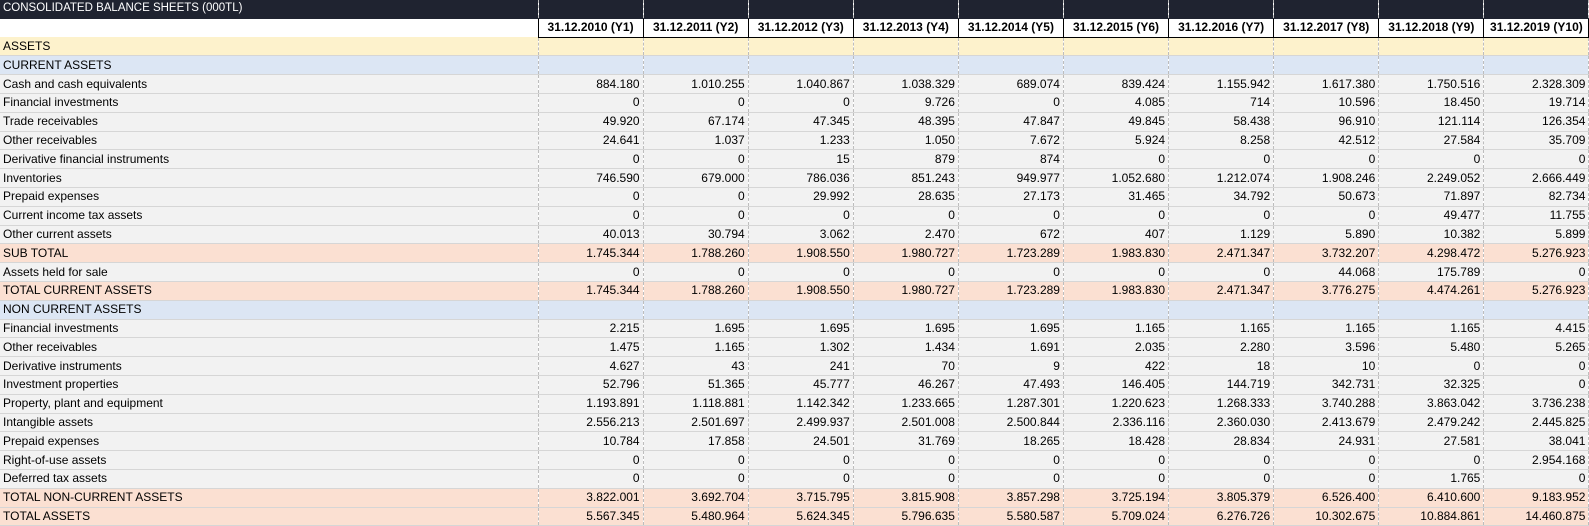 This screenshot has height=526, width=1589. What do you see at coordinates (1431, 347) in the screenshot?
I see `value-cell: 5.480` at bounding box center [1431, 347].